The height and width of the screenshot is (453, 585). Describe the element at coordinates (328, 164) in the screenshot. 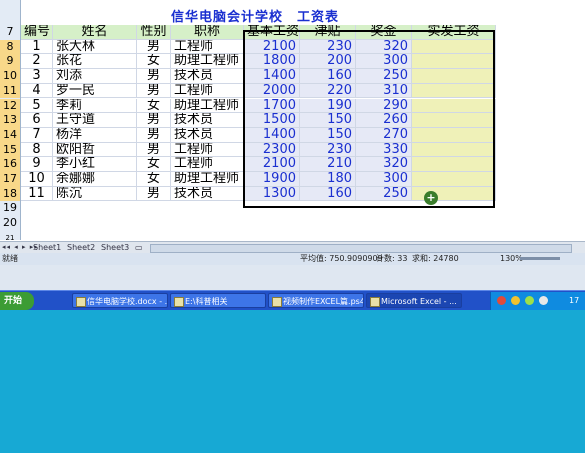

I see `cell-allow: 210` at that location.